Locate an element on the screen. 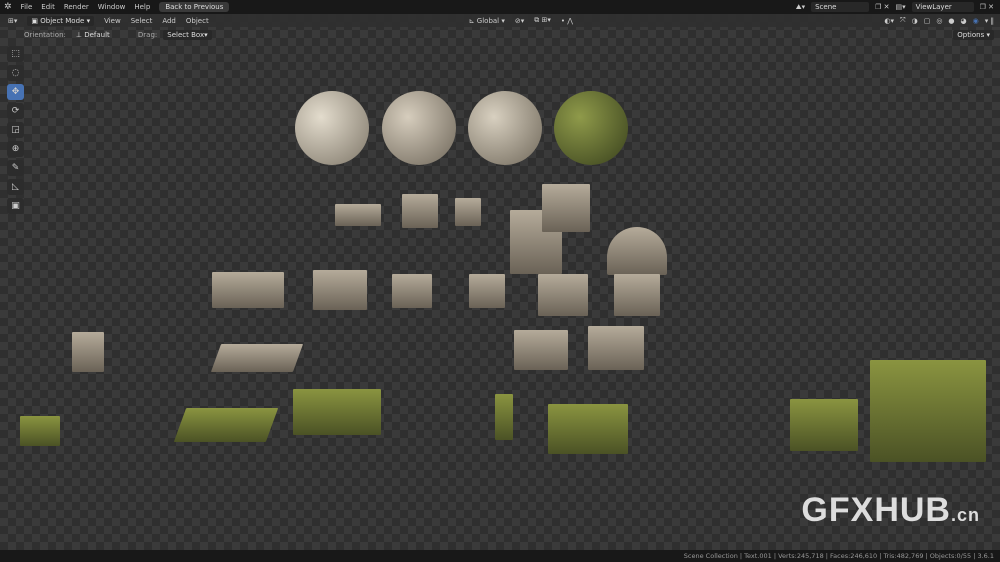  snap-icon: ⧉ ⊞▾ is located at coordinates (542, 20).